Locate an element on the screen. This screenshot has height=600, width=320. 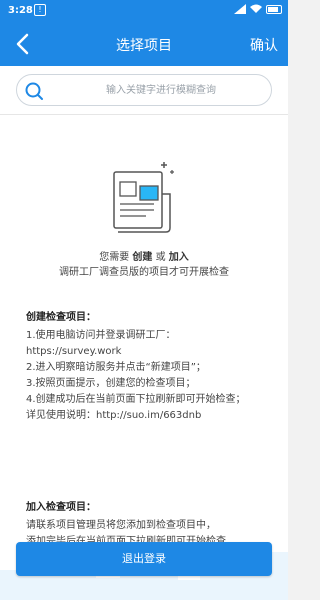
create-step: 1.使用电脑访问并登录调研工厂： is located at coordinates (101, 335).